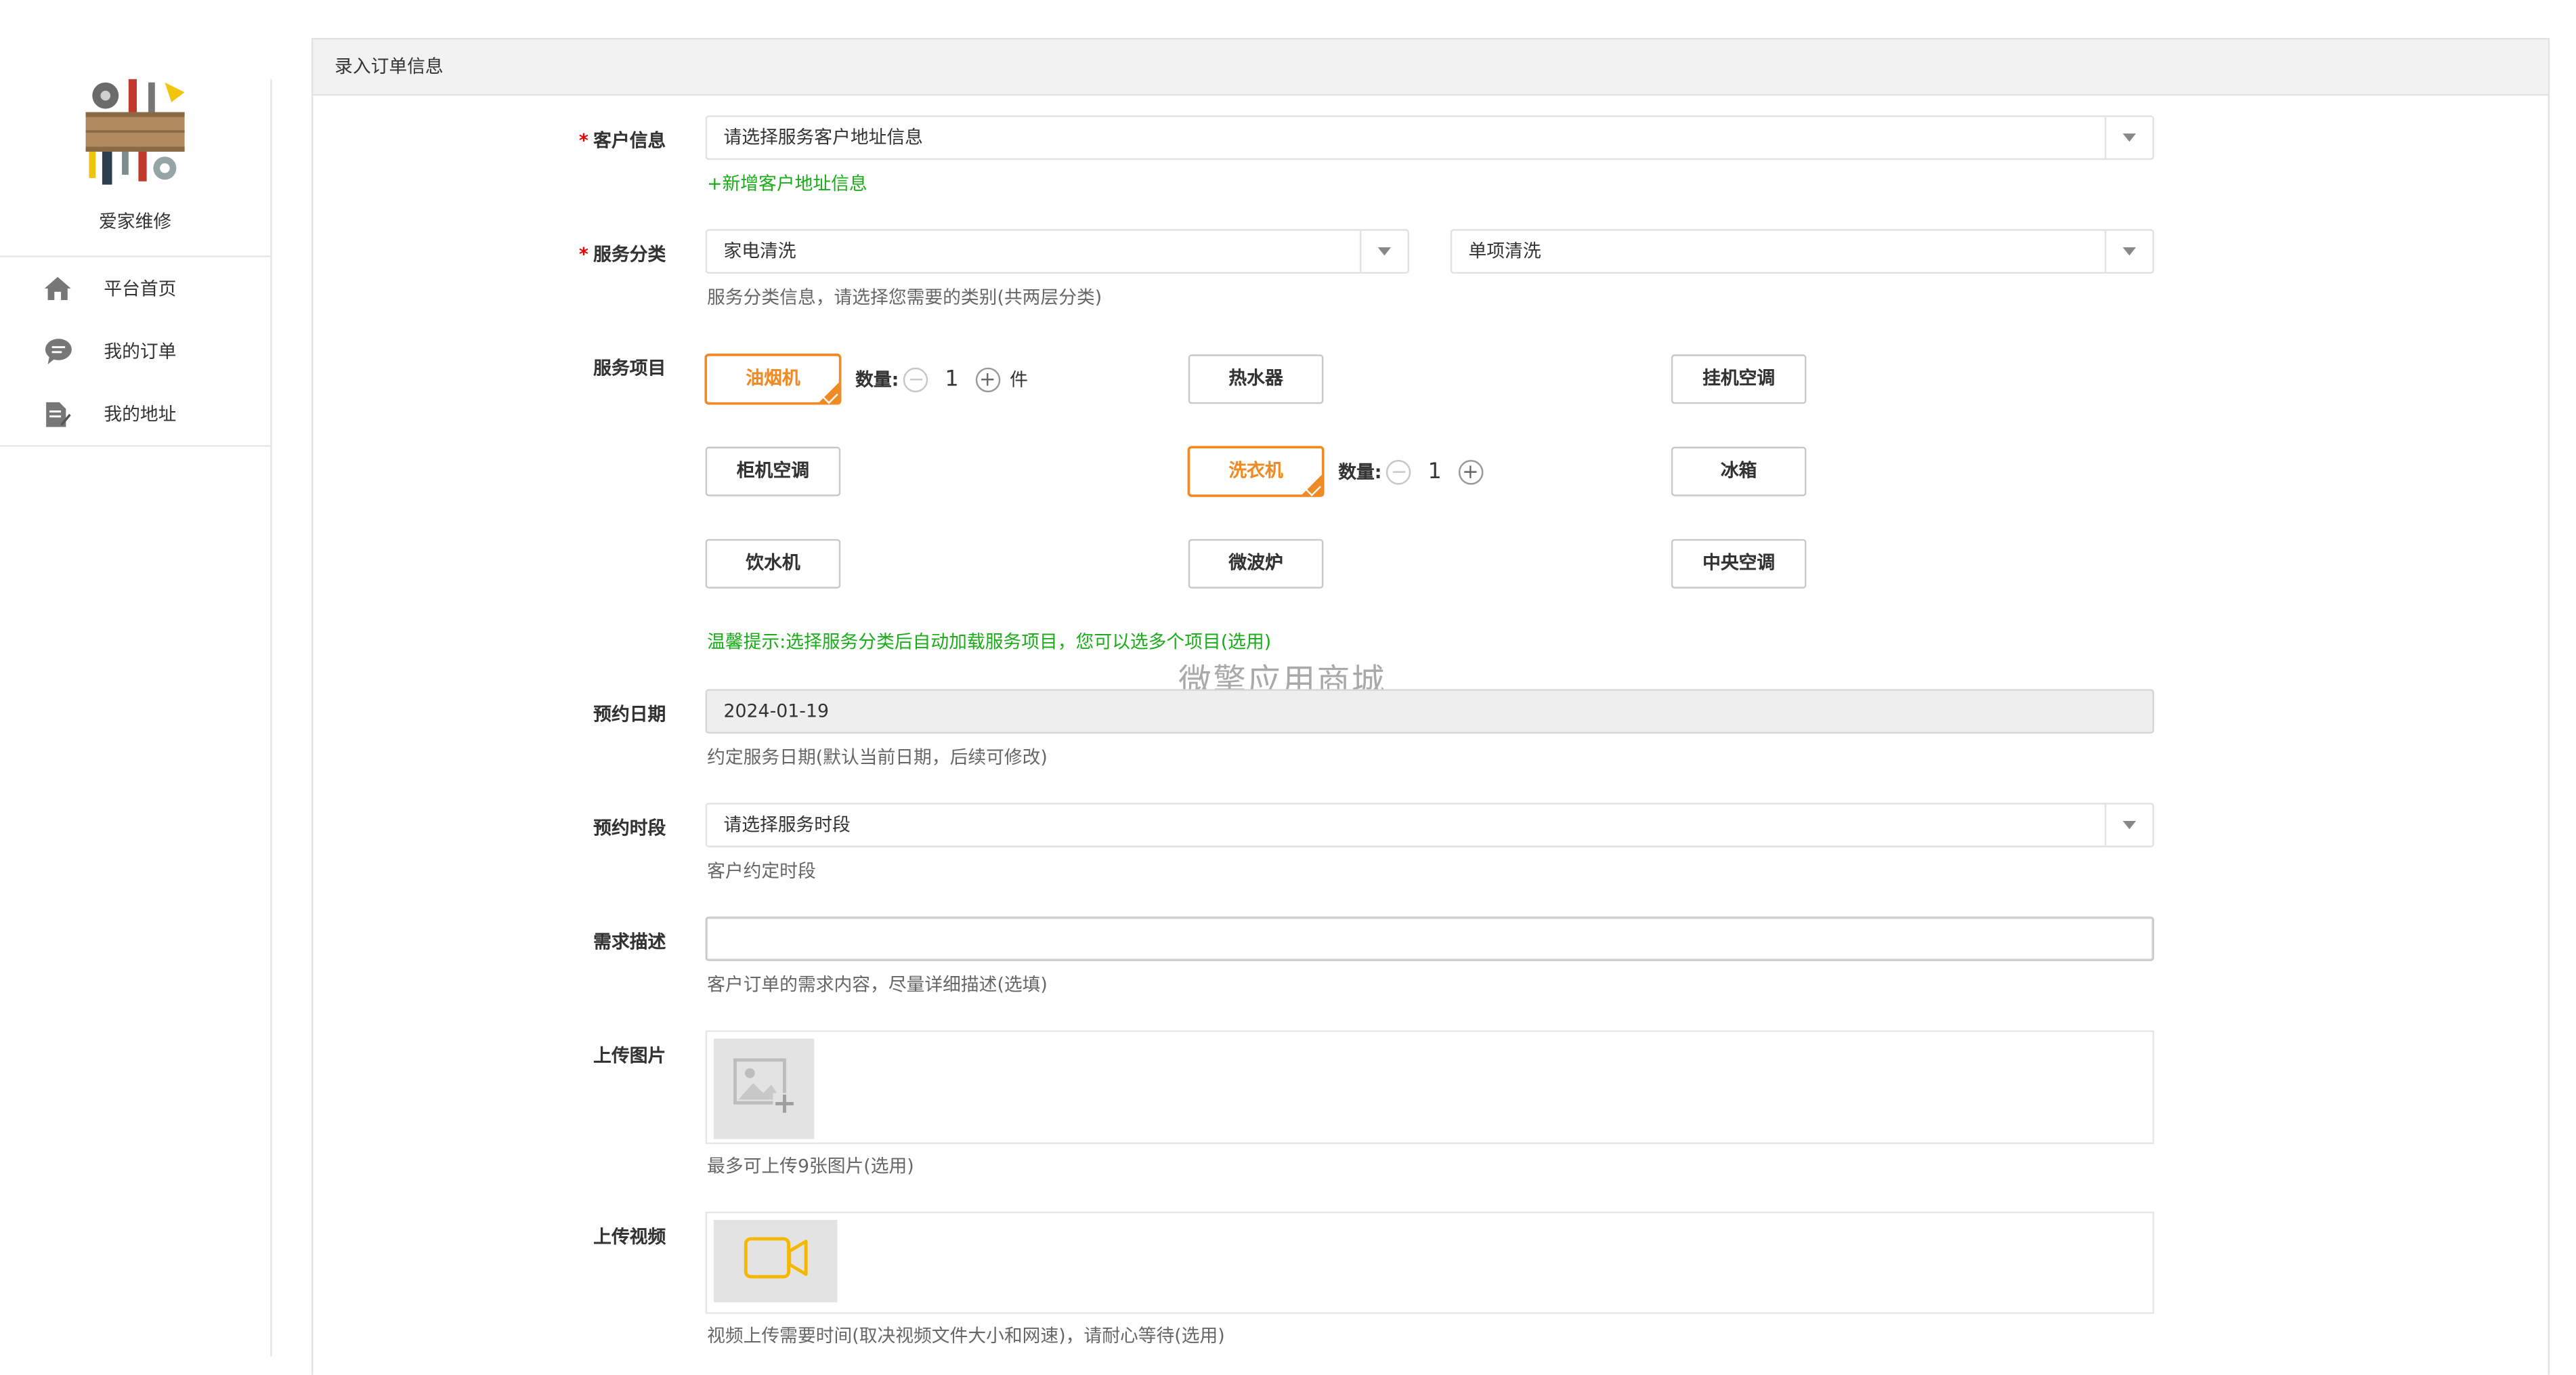 This screenshot has width=2576, height=1375. I want to click on timeslot-select-value: 请选择服务时段, so click(787, 825).